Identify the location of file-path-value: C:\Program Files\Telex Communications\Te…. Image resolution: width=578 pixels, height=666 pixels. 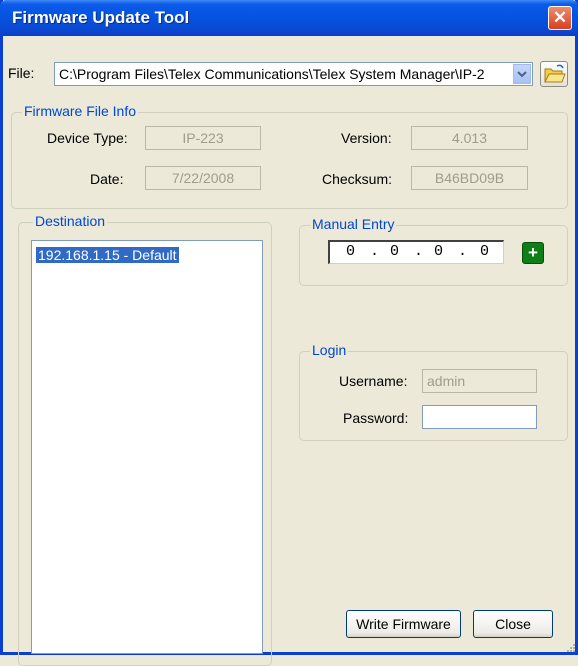
(284, 74).